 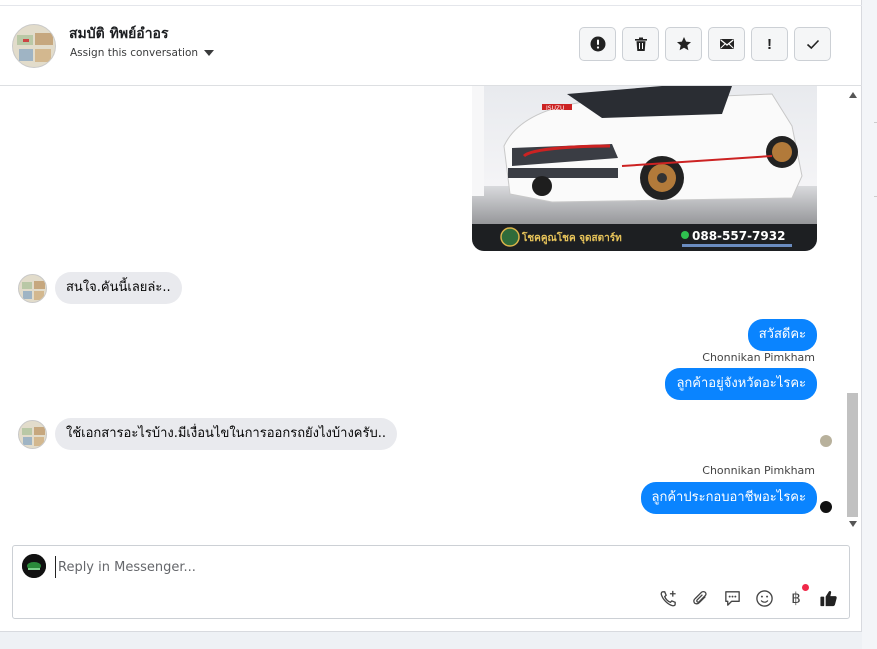 What do you see at coordinates (748, 596) in the screenshot?
I see `composer-tools: ฿` at bounding box center [748, 596].